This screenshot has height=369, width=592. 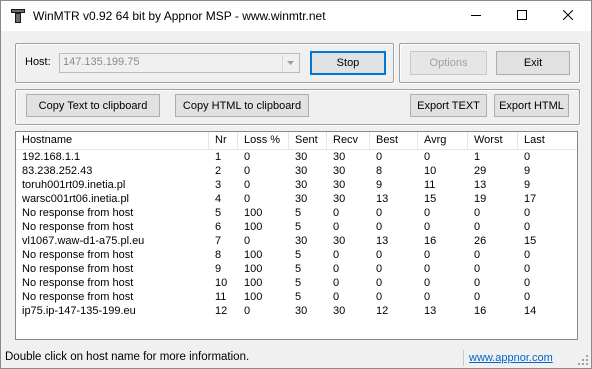 What do you see at coordinates (583, 360) in the screenshot?
I see `resize-grip-icon` at bounding box center [583, 360].